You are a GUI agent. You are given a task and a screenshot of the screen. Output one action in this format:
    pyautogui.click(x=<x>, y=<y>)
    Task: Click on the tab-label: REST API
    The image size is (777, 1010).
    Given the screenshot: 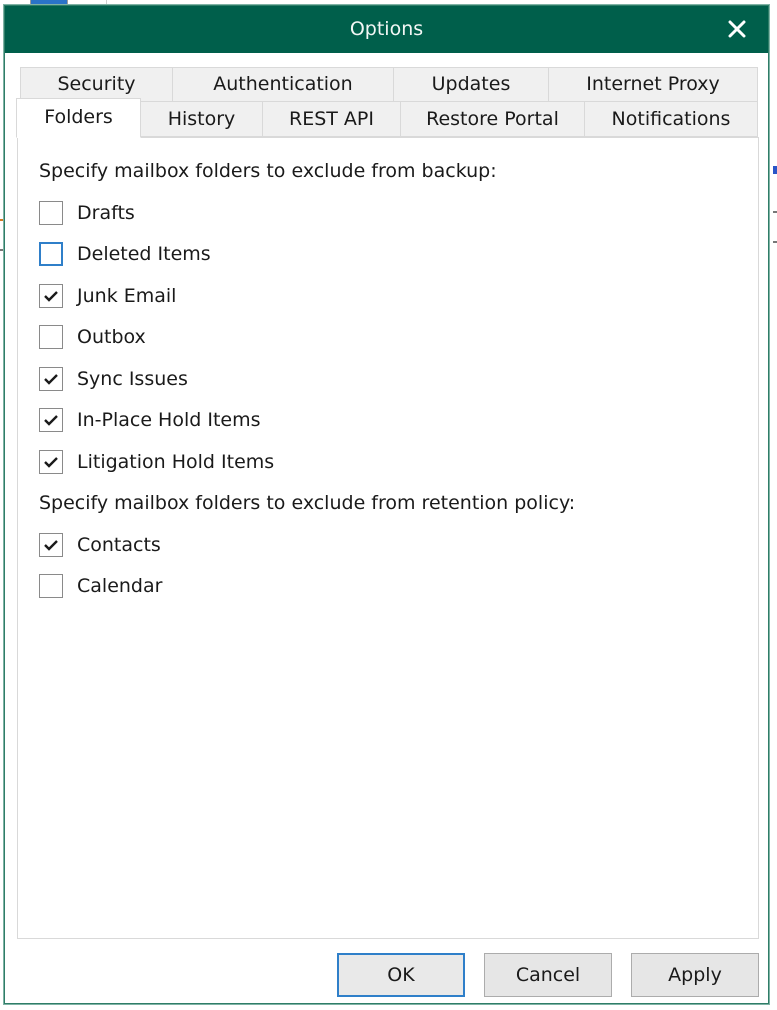 What is the action you would take?
    pyautogui.click(x=331, y=119)
    